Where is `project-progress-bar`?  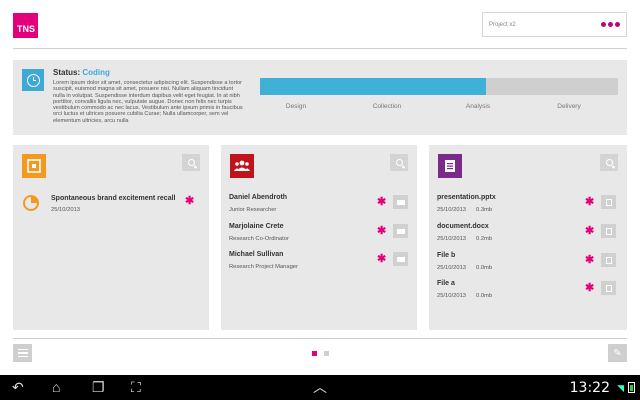 project-progress-bar is located at coordinates (439, 86).